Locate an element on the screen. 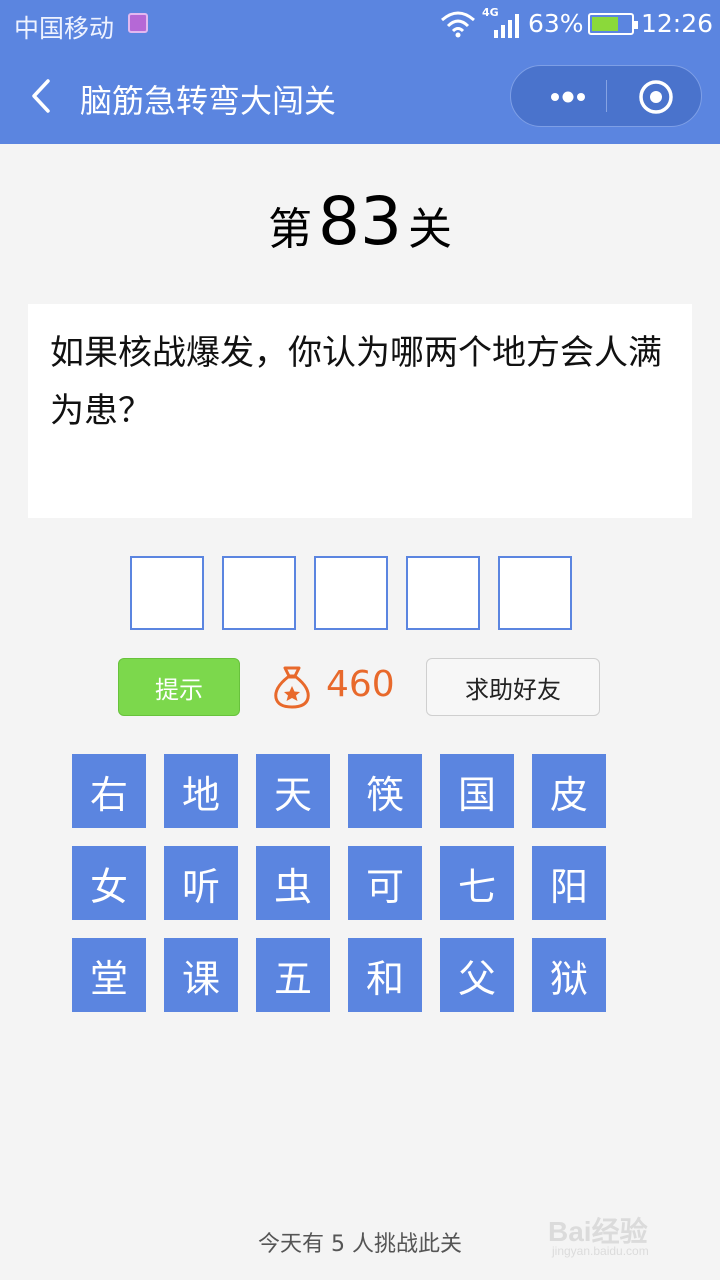 The image size is (720, 1280). ask-friend-button: 求助好友 is located at coordinates (513, 687).